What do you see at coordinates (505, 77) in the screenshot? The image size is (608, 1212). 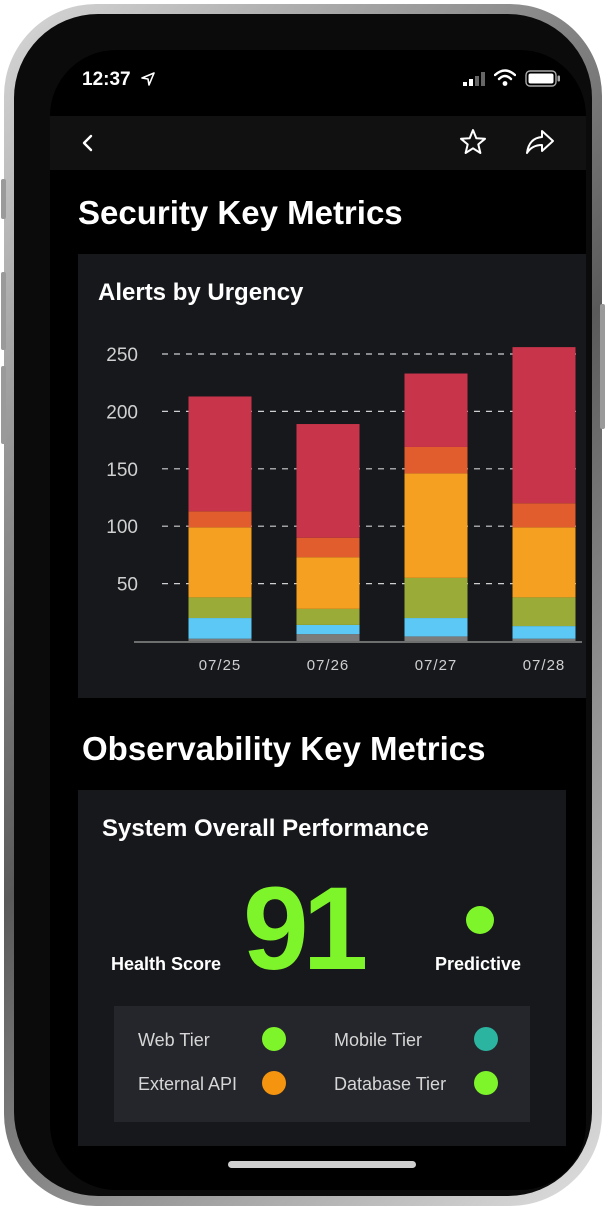 I see `wifi-icon` at bounding box center [505, 77].